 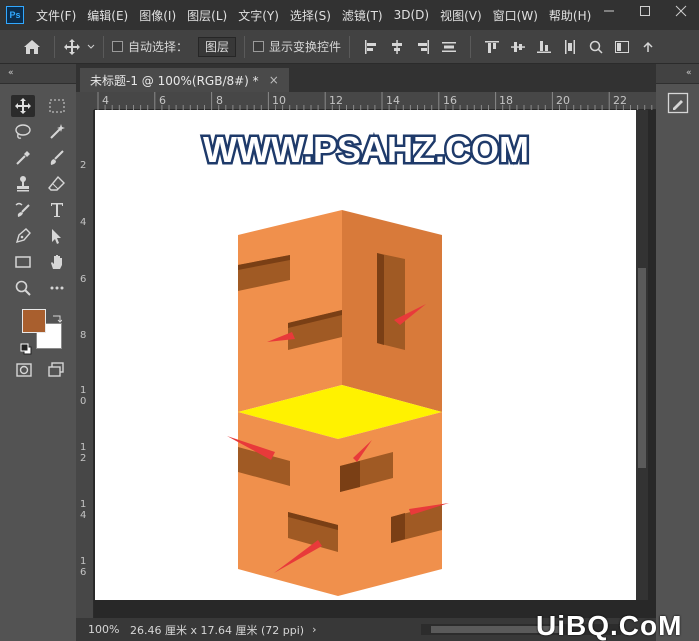 What do you see at coordinates (23, 288) in the screenshot?
I see `zoom-tool-icon` at bounding box center [23, 288].